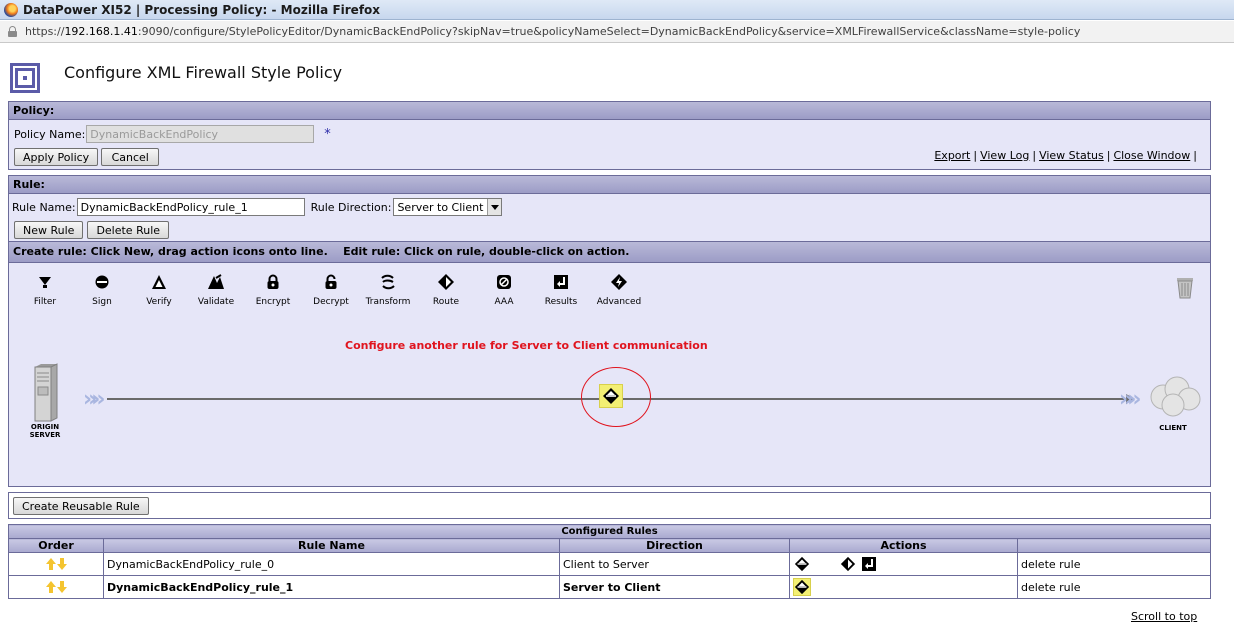 This screenshot has height=638, width=1234. Describe the element at coordinates (1175, 396) in the screenshot. I see `client-cloud-icon` at that location.